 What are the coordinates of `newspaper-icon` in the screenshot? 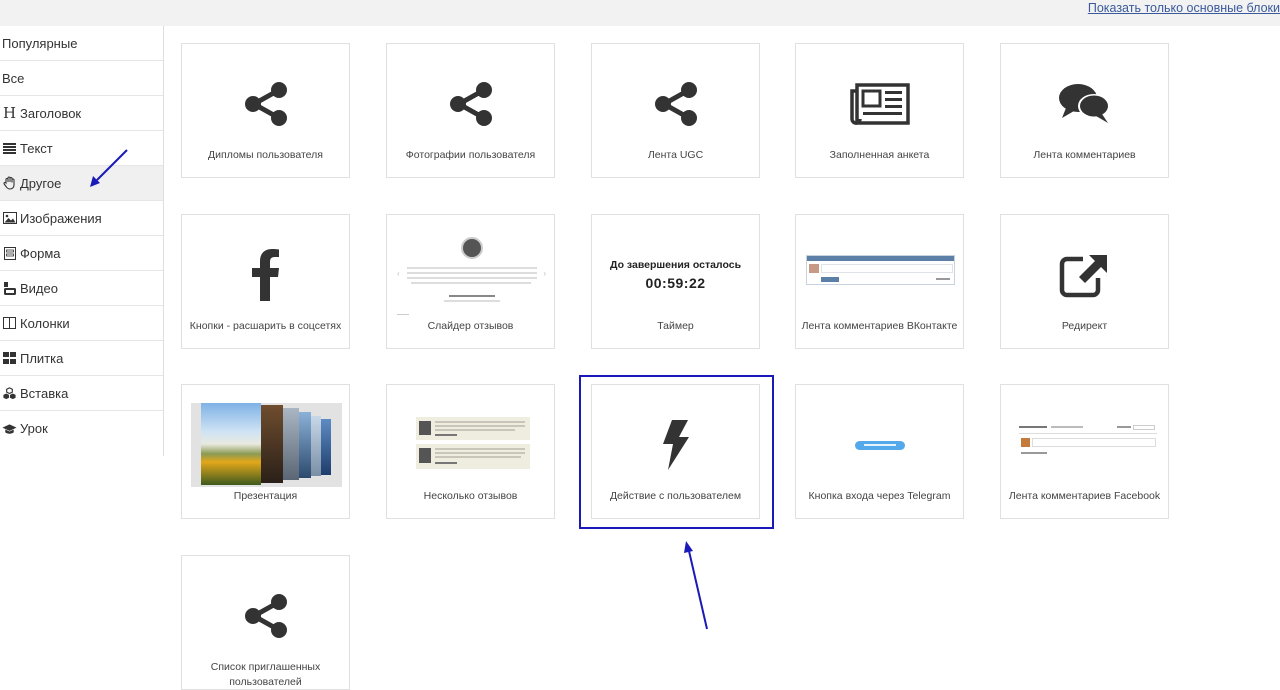 It's located at (879, 104).